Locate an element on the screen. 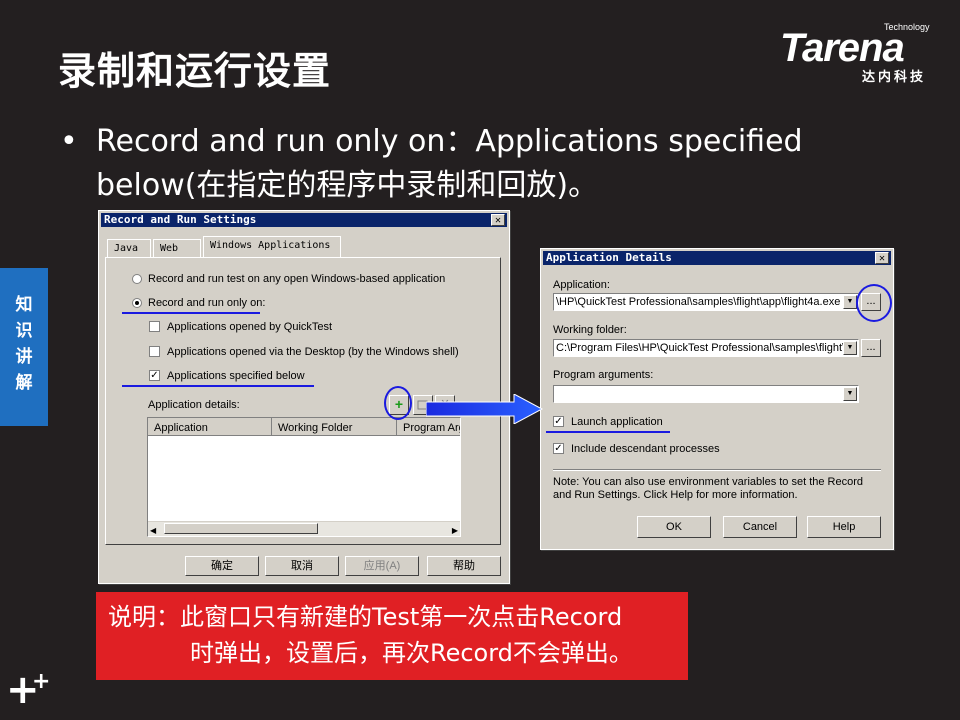 Image resolution: width=960 pixels, height=720 pixels. launch-application-label: Launch application is located at coordinates (617, 422).